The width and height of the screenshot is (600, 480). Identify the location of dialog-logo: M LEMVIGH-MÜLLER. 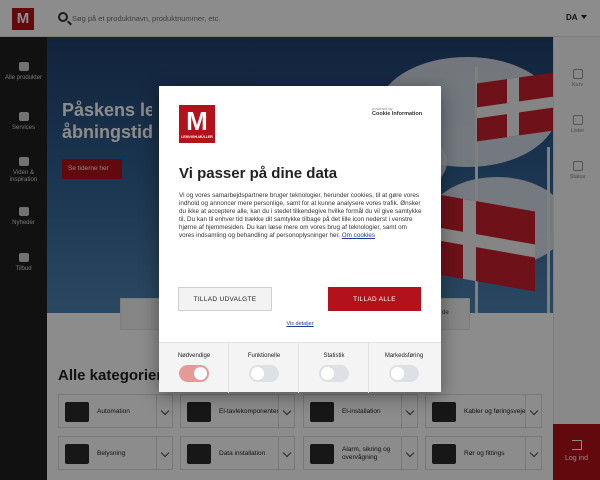
(197, 124).